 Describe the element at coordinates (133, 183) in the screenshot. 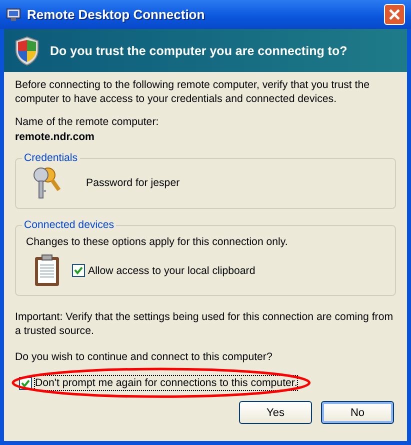

I see `credential-text: Password for jesper` at that location.